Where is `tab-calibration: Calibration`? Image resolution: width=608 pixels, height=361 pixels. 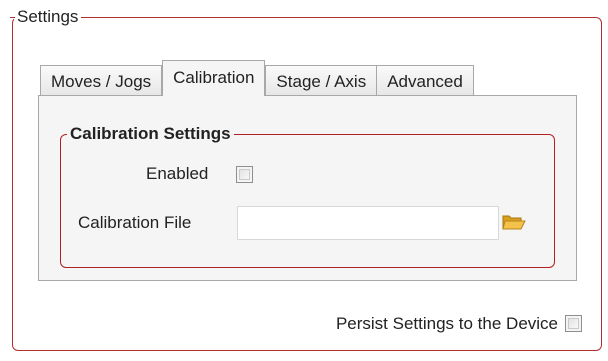
tab-calibration: Calibration is located at coordinates (214, 78).